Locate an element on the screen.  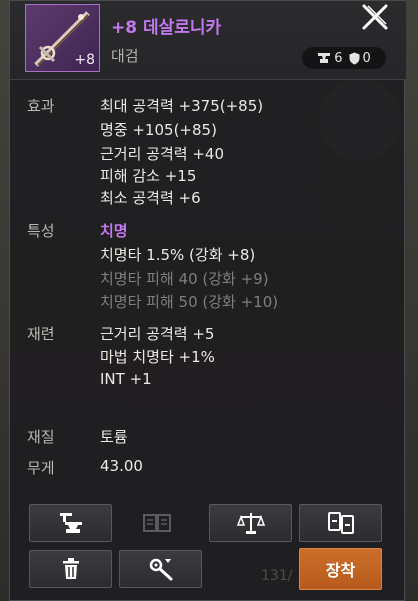
trait-name: 치명 is located at coordinates (114, 231).